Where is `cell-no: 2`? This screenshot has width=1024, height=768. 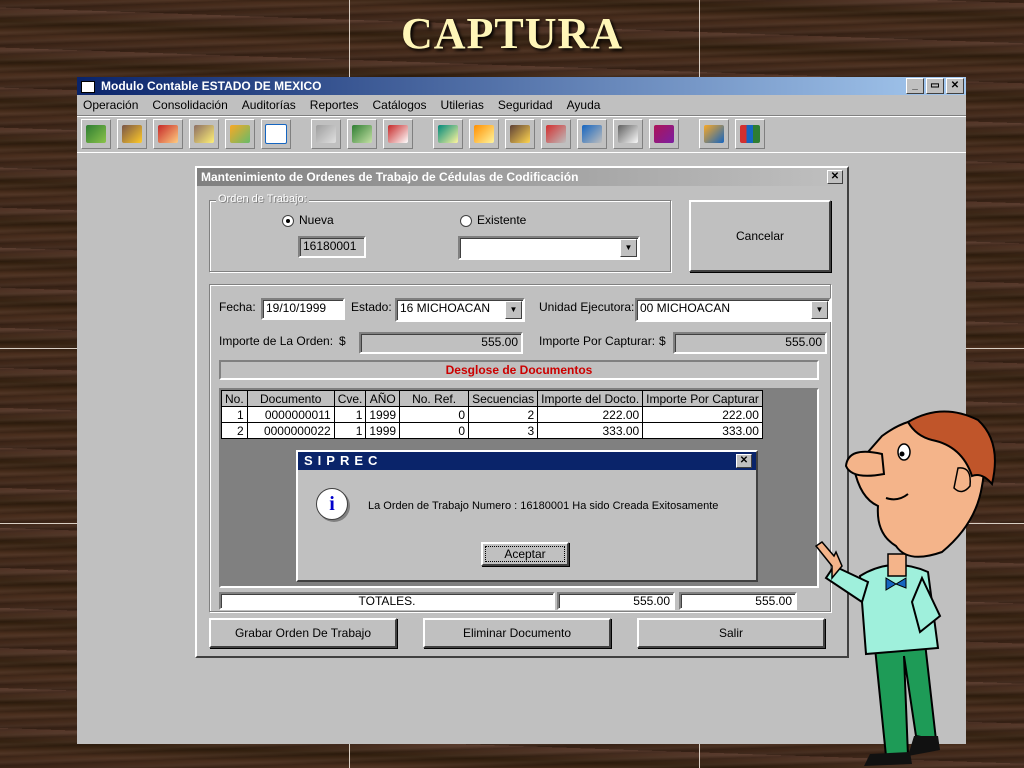
cell-no: 2 is located at coordinates (234, 430).